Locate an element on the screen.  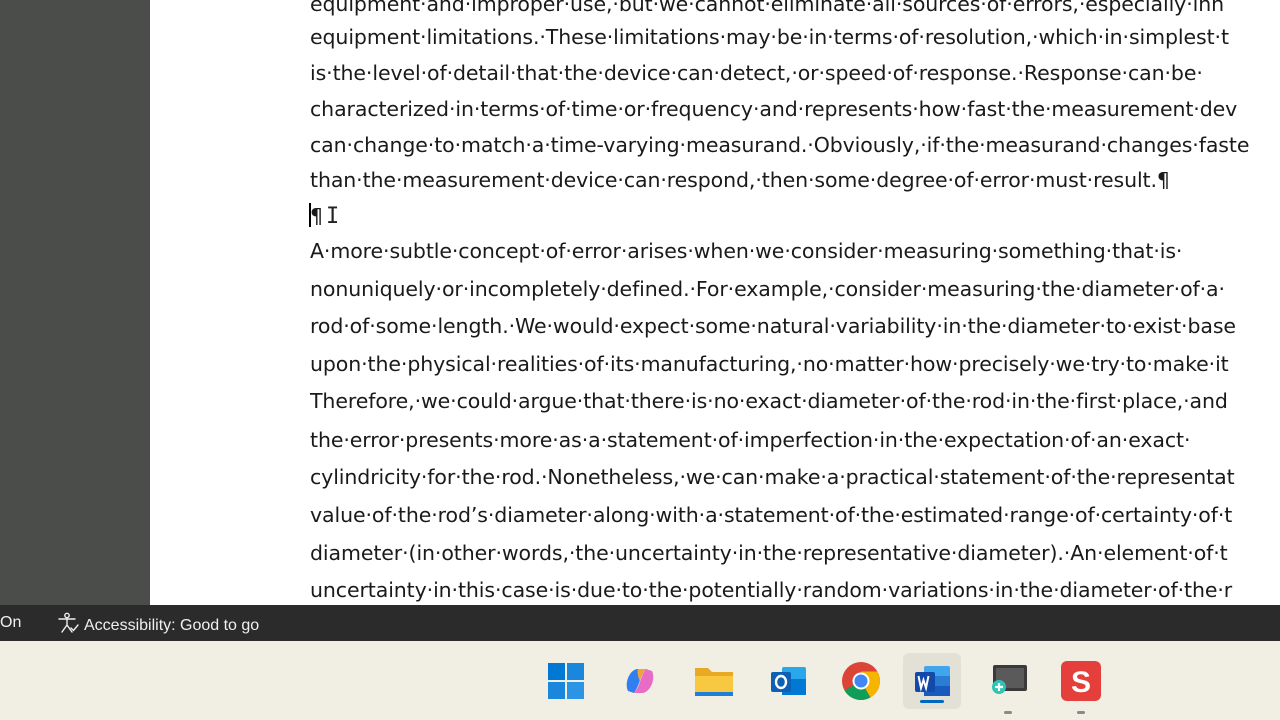
s-app-icon: S is located at coordinates (1081, 681).